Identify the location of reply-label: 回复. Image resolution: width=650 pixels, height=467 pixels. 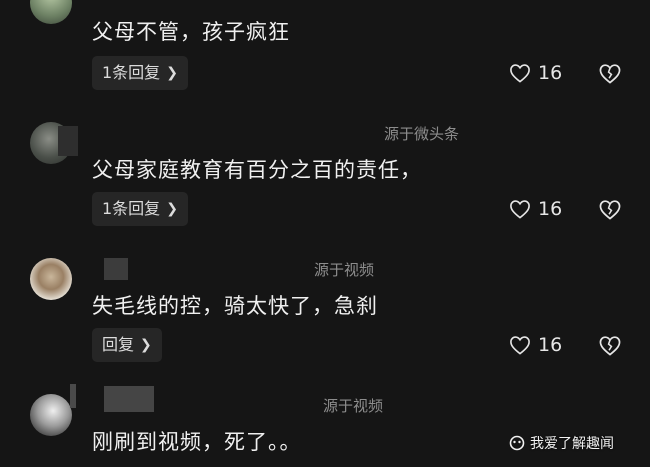
(118, 344).